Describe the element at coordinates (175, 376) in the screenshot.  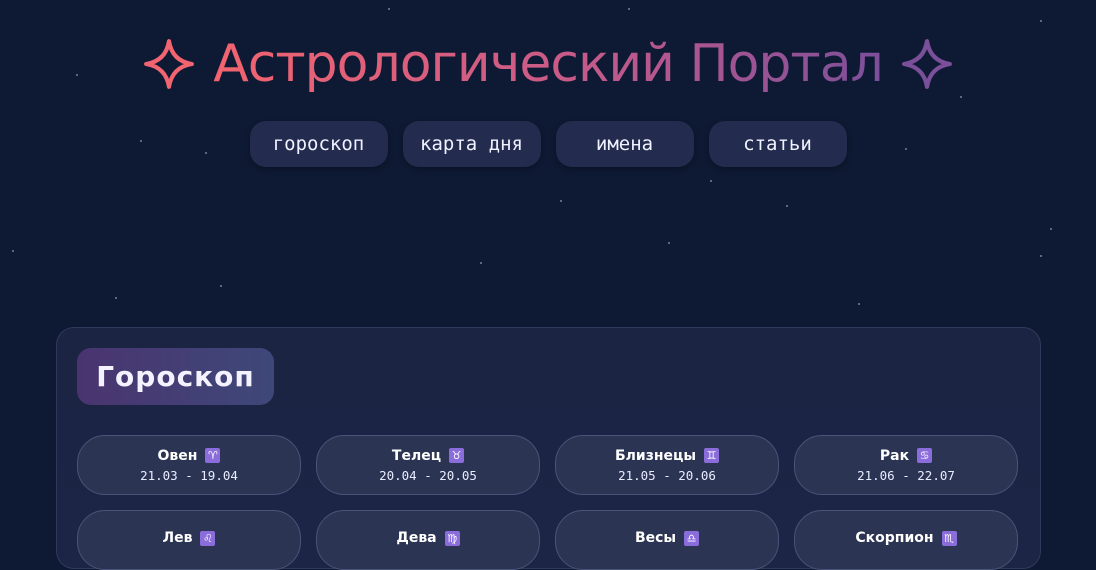
I see `section-title: Гороскоп` at that location.